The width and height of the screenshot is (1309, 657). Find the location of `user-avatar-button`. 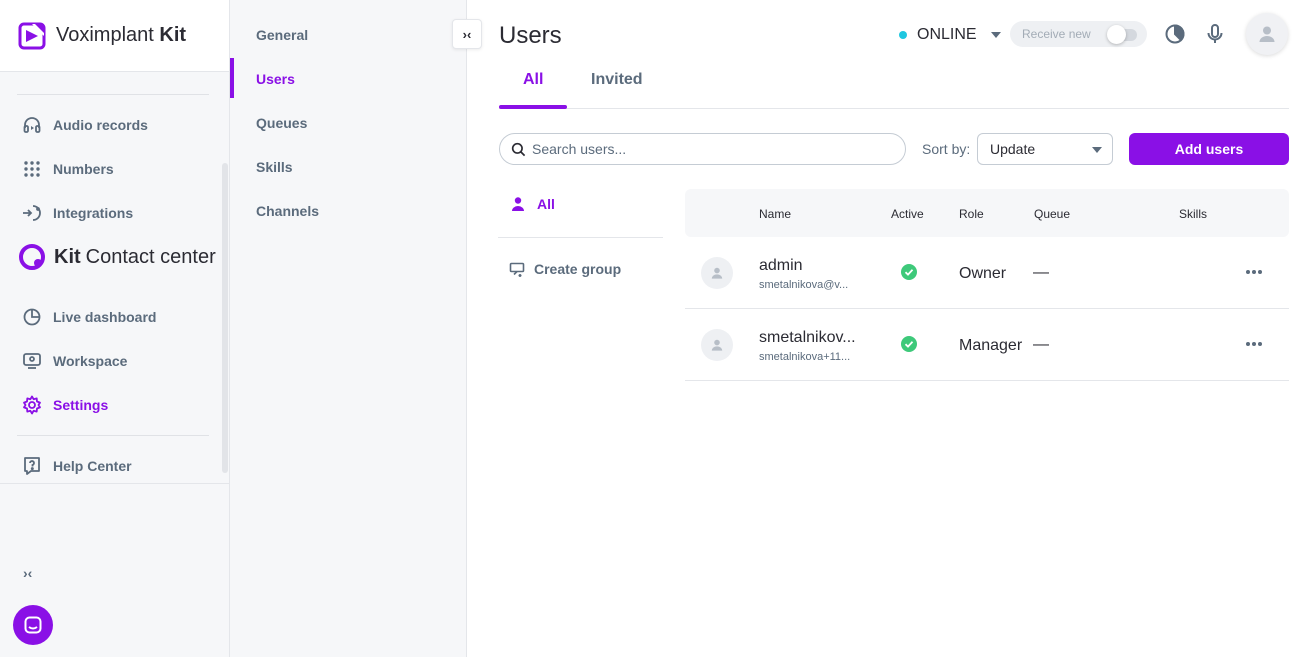

user-avatar-button is located at coordinates (1267, 34).